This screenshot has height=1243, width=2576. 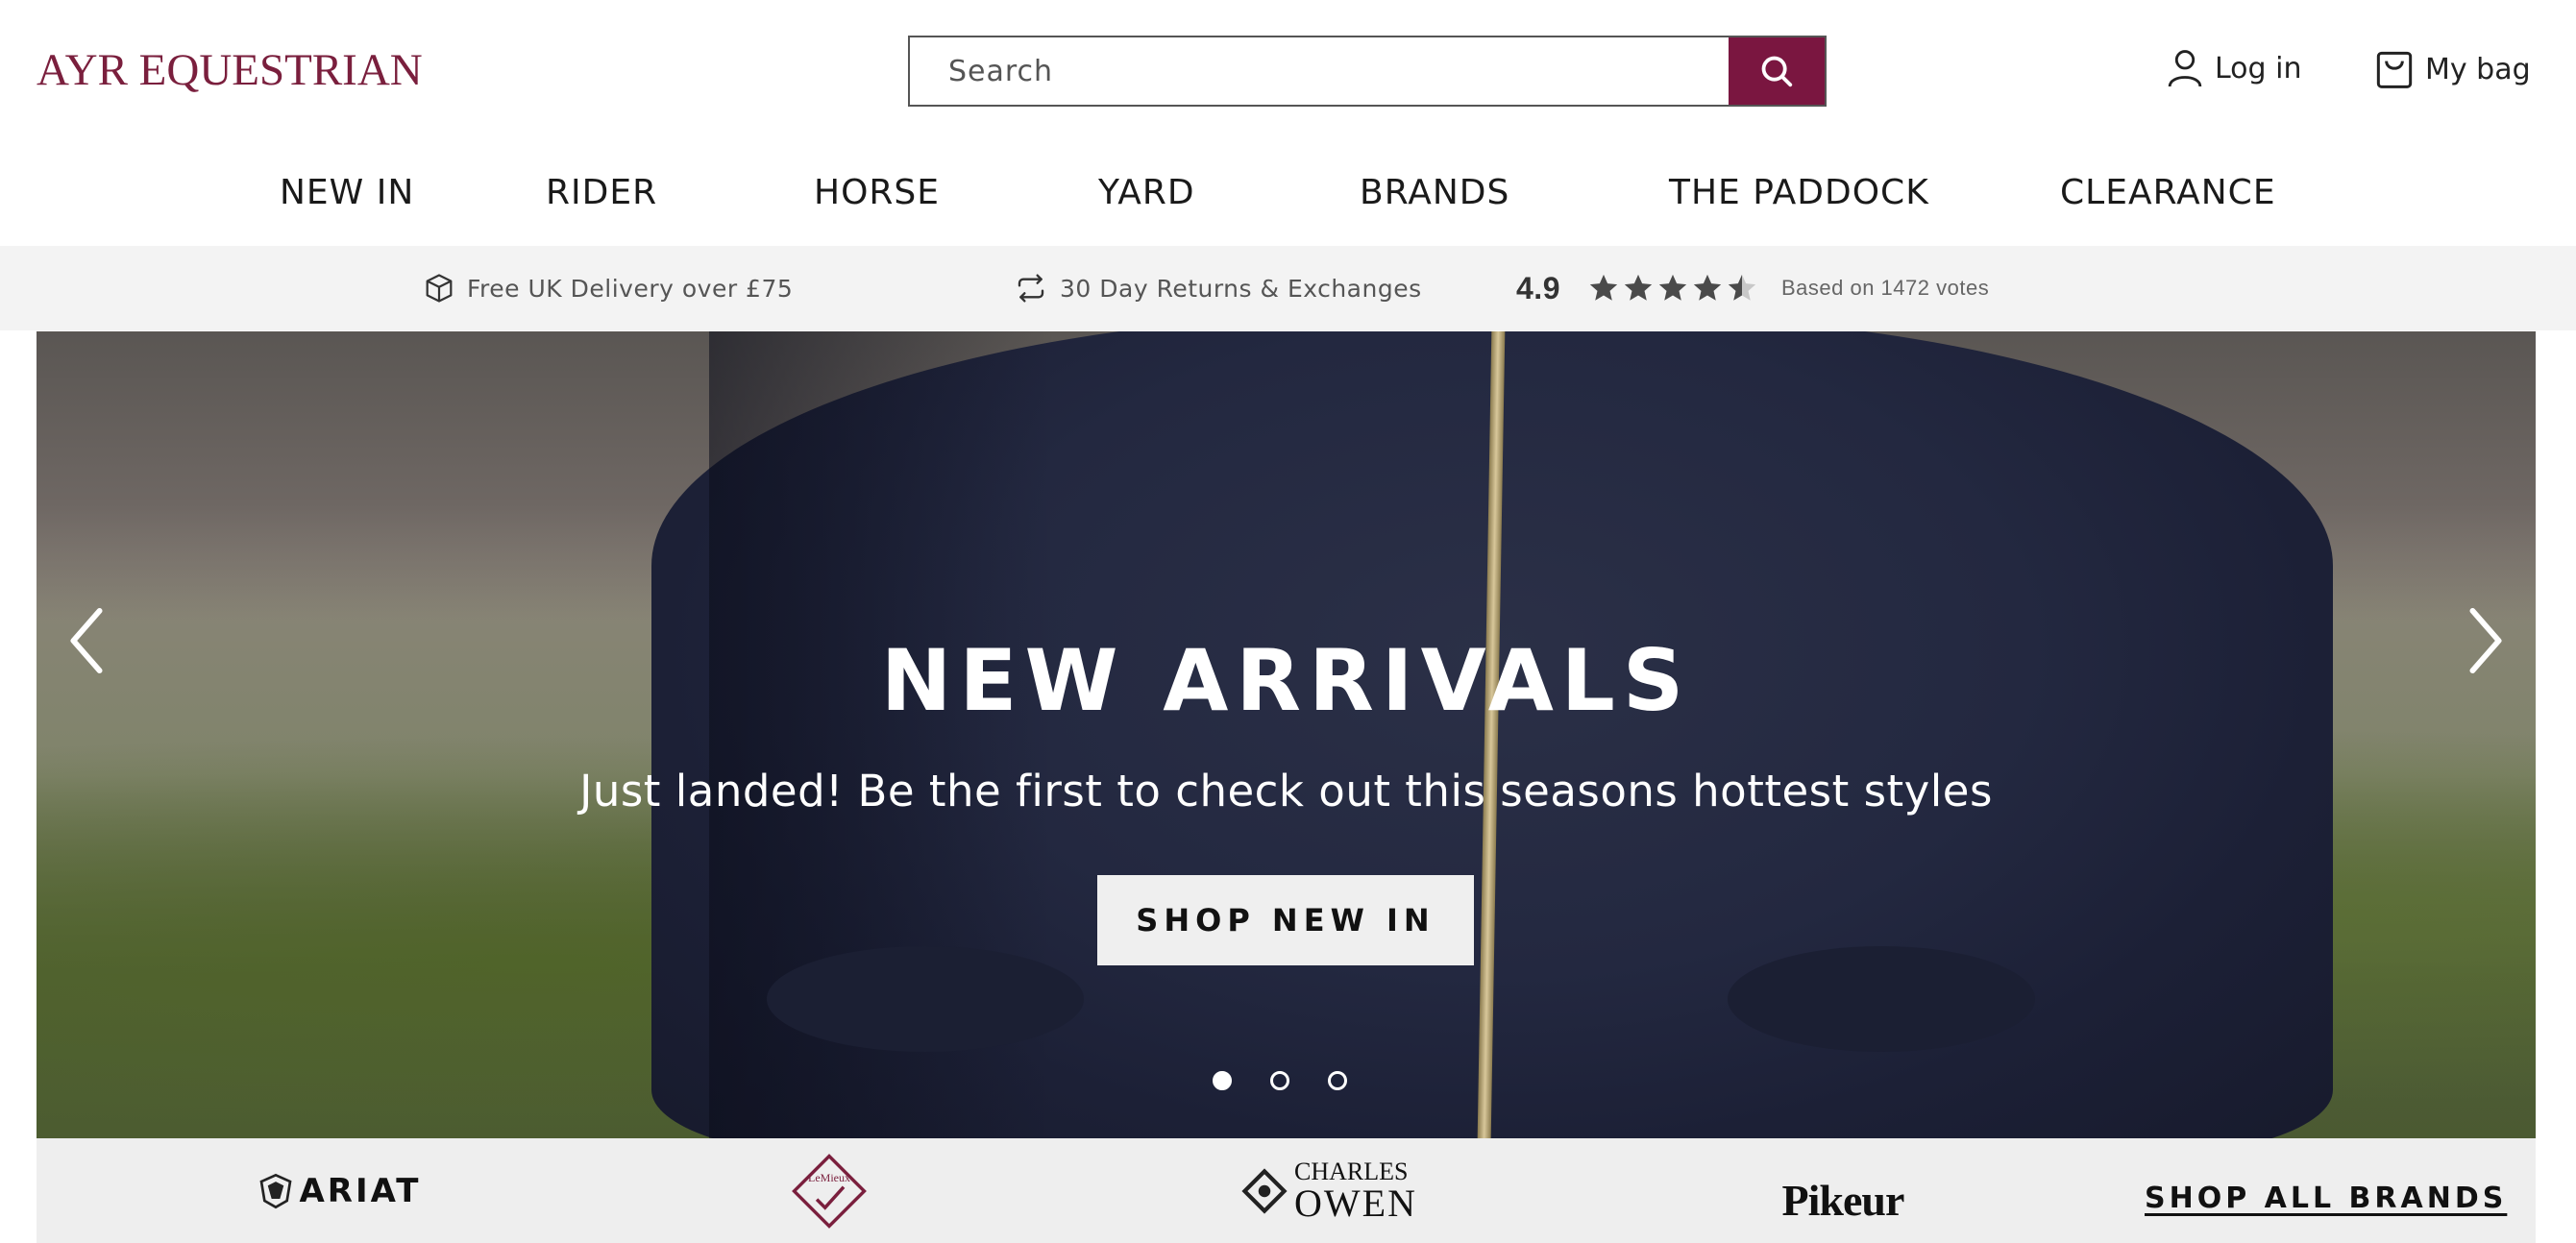 I want to click on bag-label: My bag, so click(x=2478, y=69).